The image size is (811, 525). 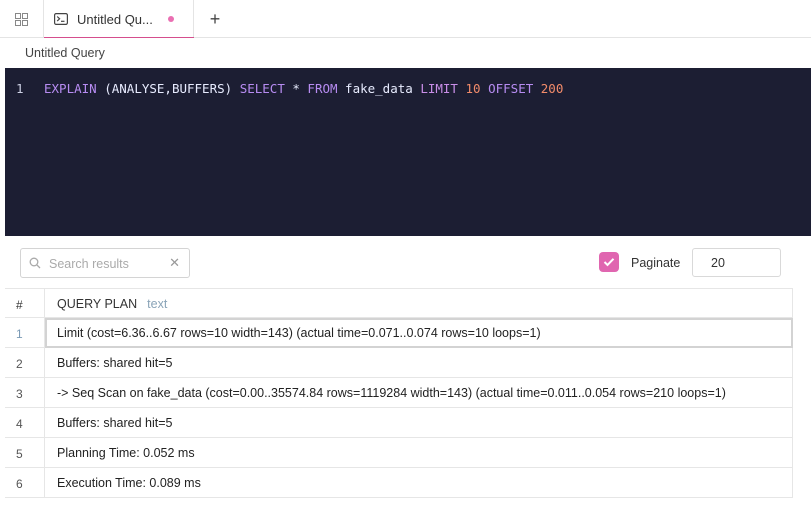 What do you see at coordinates (109, 263) in the screenshot?
I see `search-input` at bounding box center [109, 263].